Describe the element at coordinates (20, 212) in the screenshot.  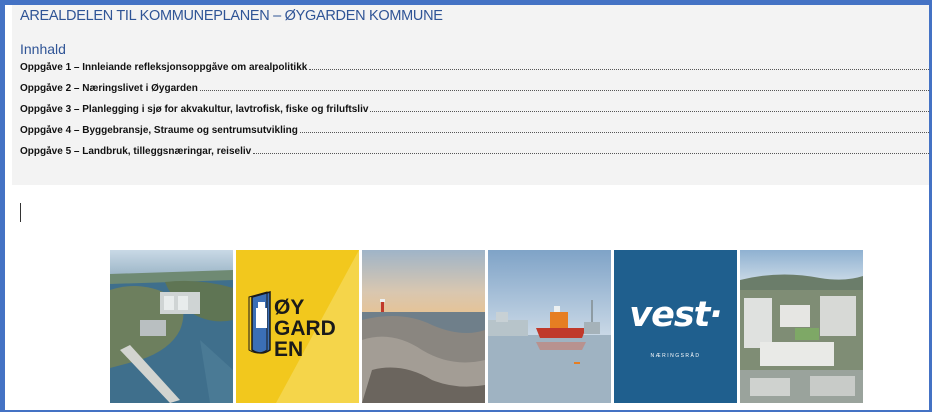
I see `text-cursor` at that location.